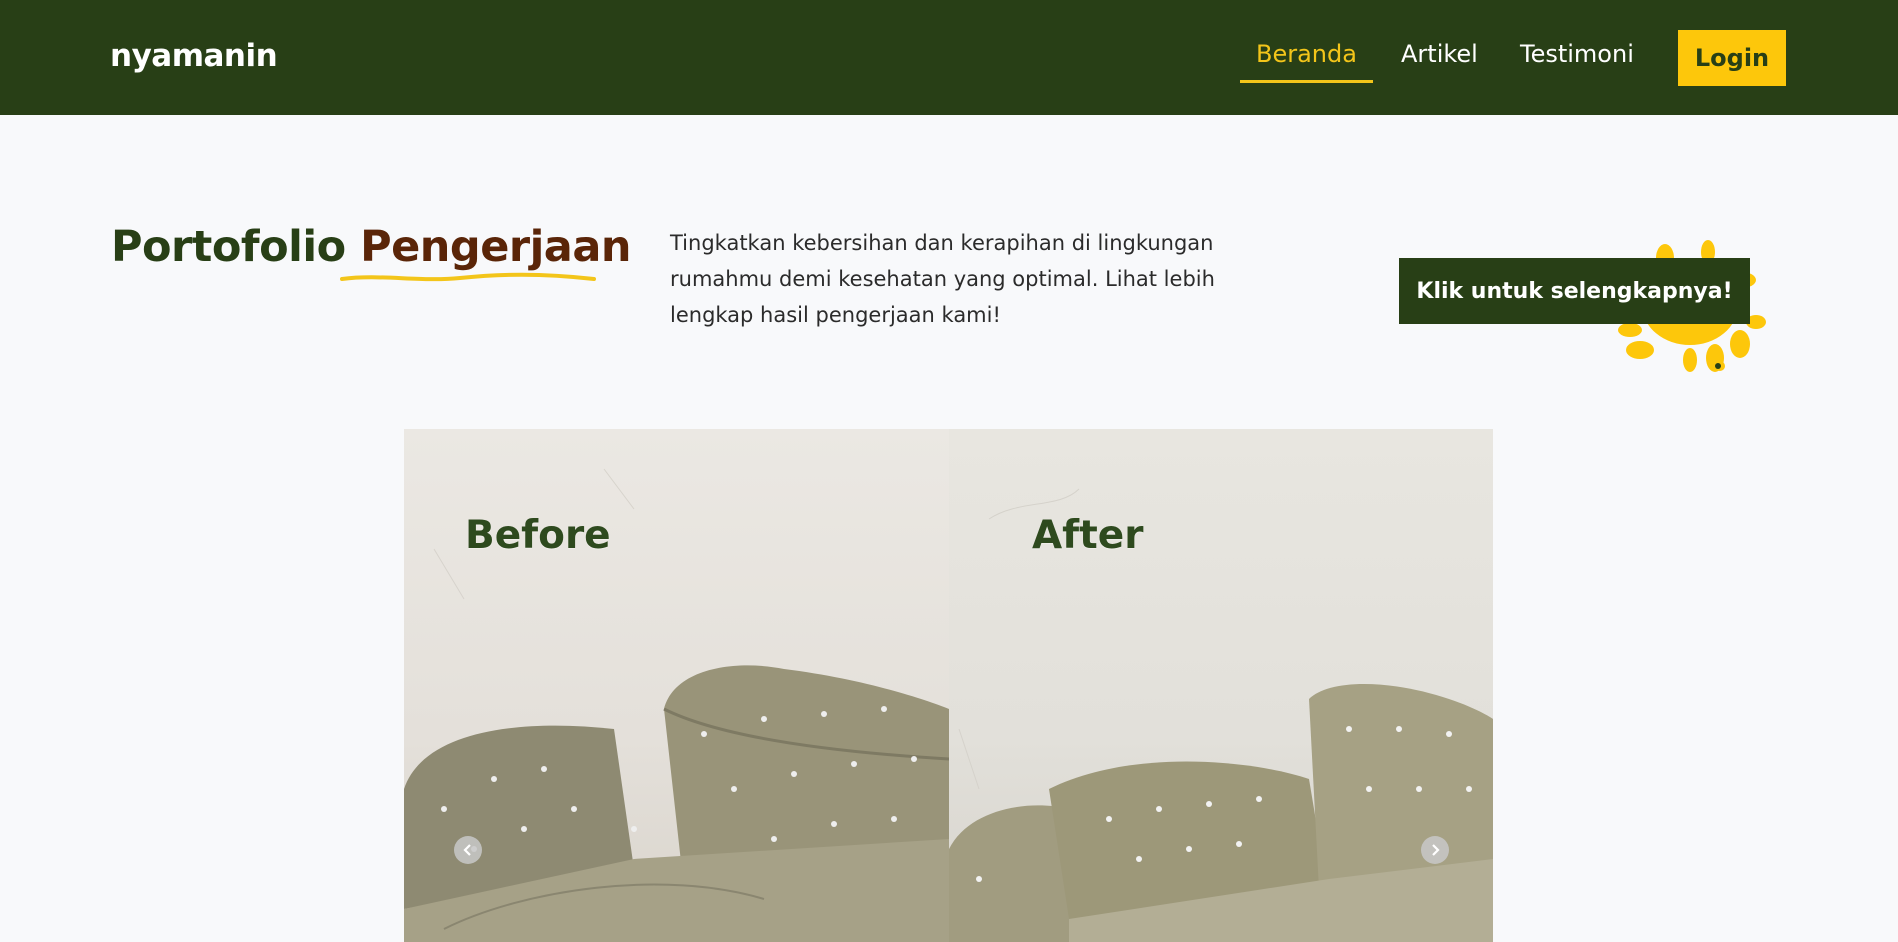 The height and width of the screenshot is (942, 1898). Describe the element at coordinates (1088, 535) in the screenshot. I see `after-label: After` at that location.